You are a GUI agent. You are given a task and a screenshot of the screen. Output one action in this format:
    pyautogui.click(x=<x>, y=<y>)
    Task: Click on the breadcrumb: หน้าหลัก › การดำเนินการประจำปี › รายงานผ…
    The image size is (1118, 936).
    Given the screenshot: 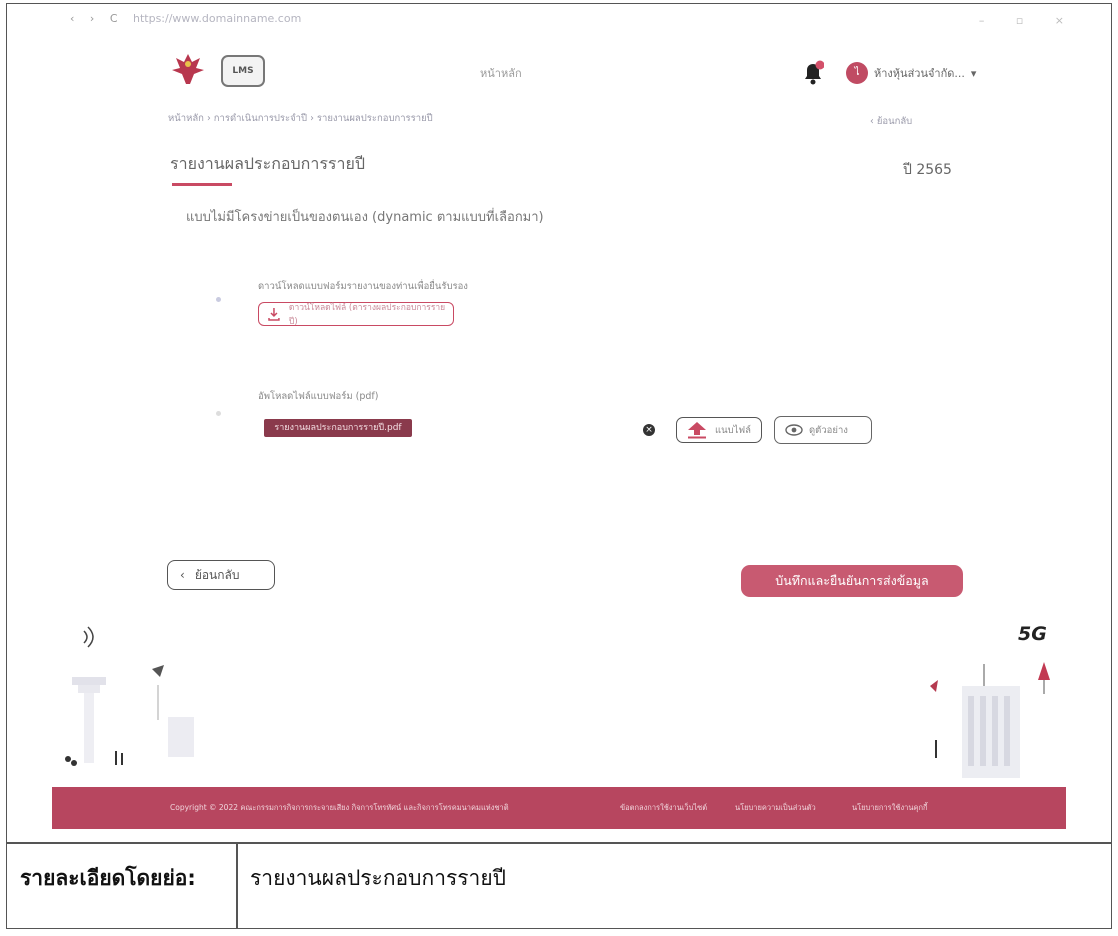 What is the action you would take?
    pyautogui.click(x=300, y=118)
    